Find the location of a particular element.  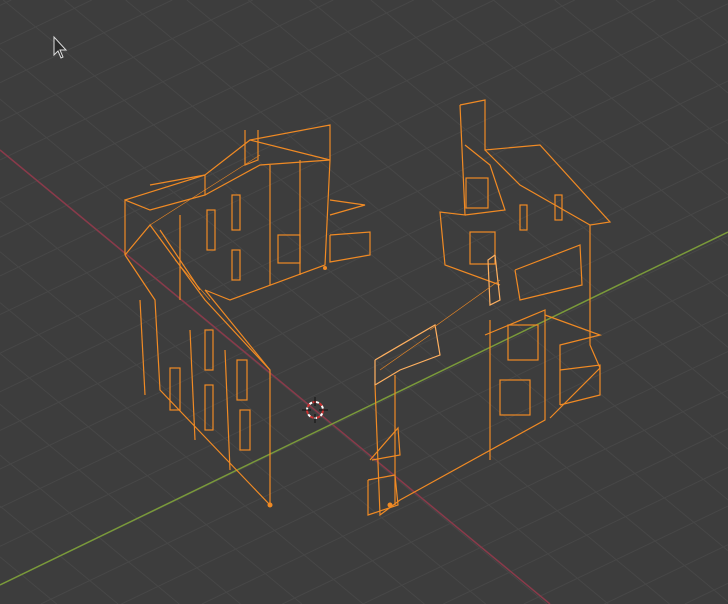

mouse-pointer-icon is located at coordinates (60, 47).